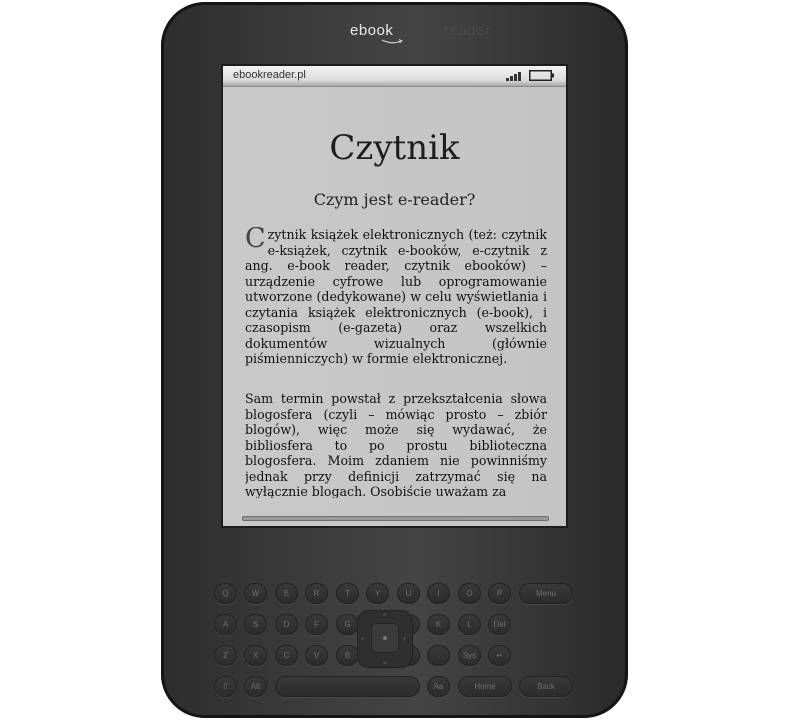 This screenshot has width=790, height=720. I want to click on dpad-select-button, so click(385, 638).